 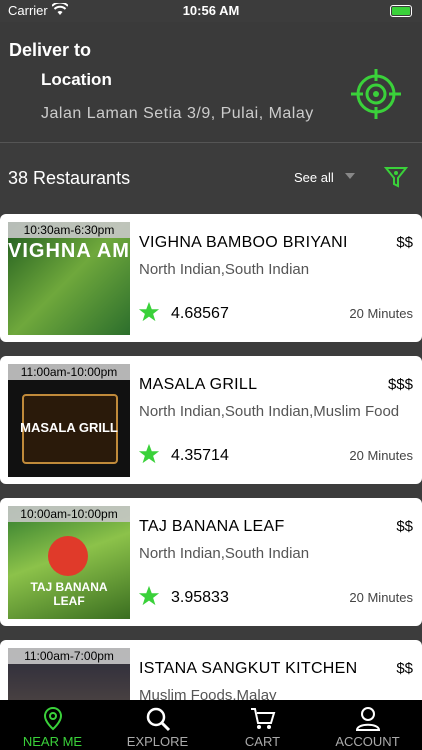 What do you see at coordinates (69, 656) in the screenshot?
I see `hours-badge: 11:00am-7:00pm` at bounding box center [69, 656].